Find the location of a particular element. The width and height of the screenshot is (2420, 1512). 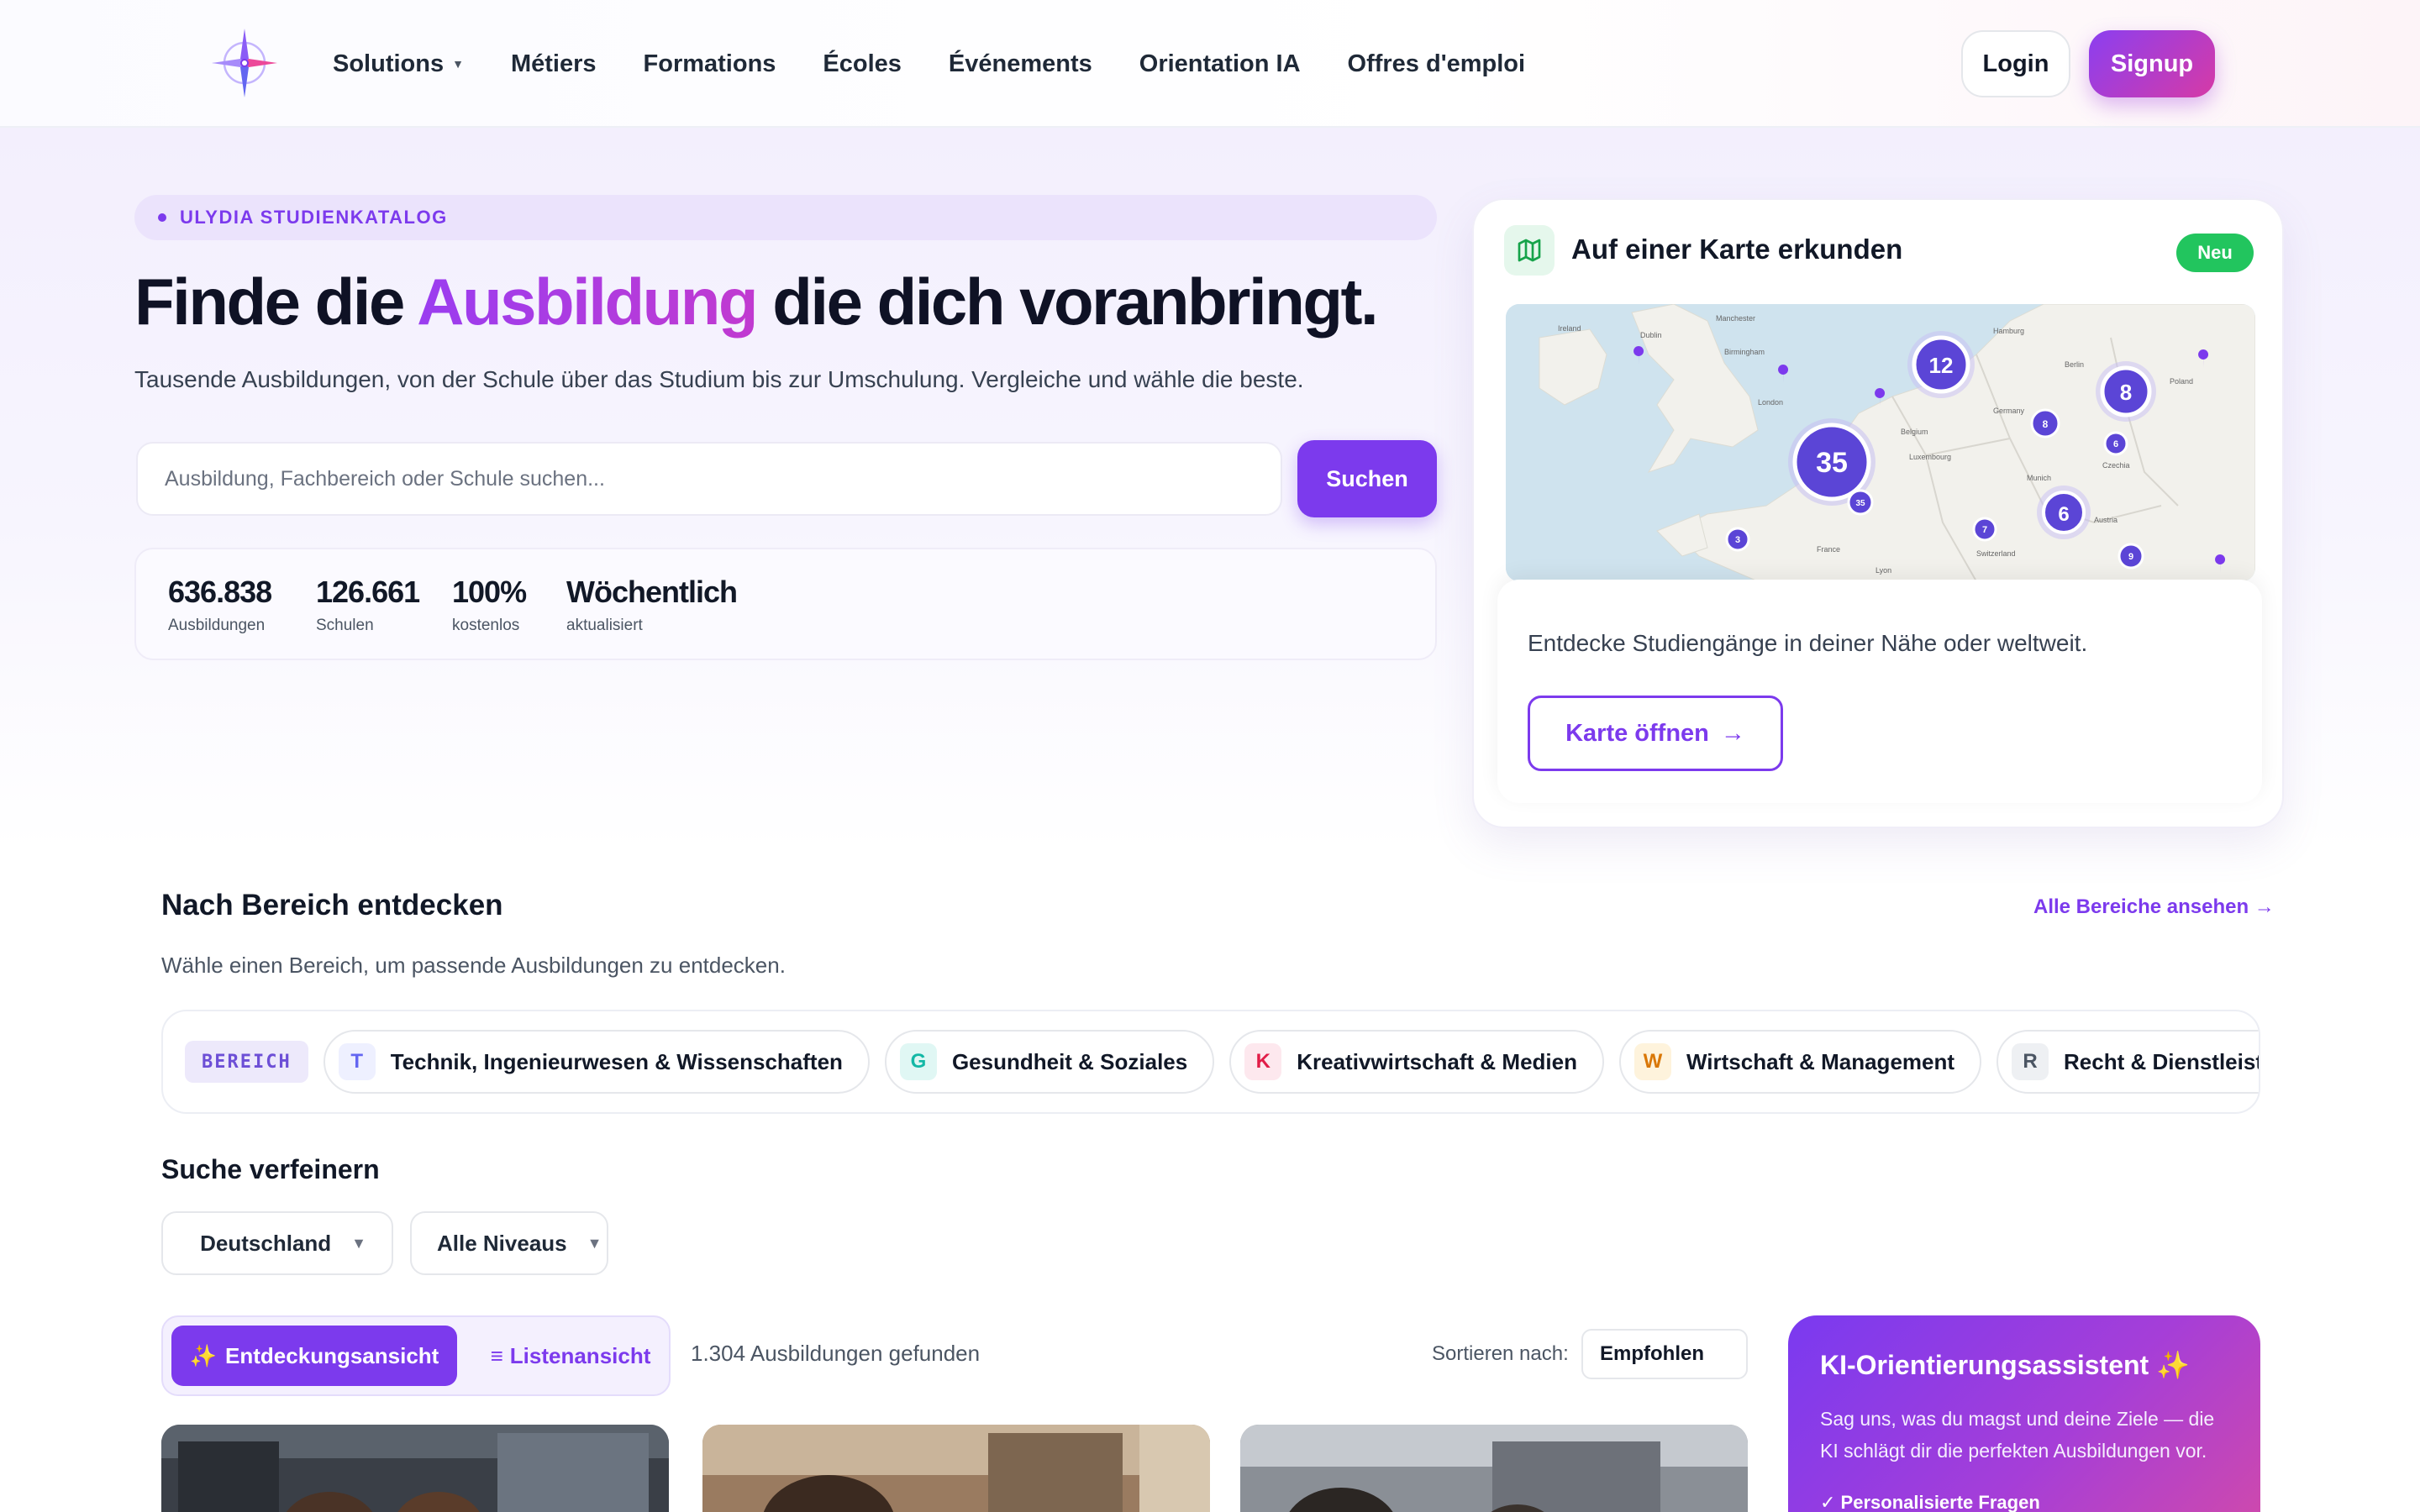

map-label: France is located at coordinates (1828, 549).